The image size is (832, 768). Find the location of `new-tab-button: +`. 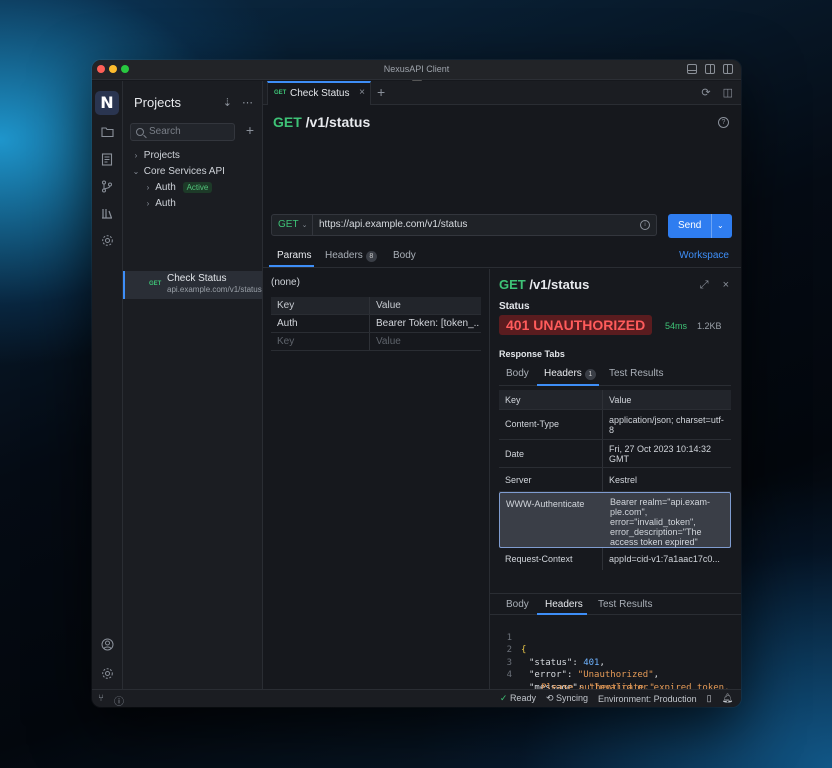

new-tab-button: + is located at coordinates (381, 92).